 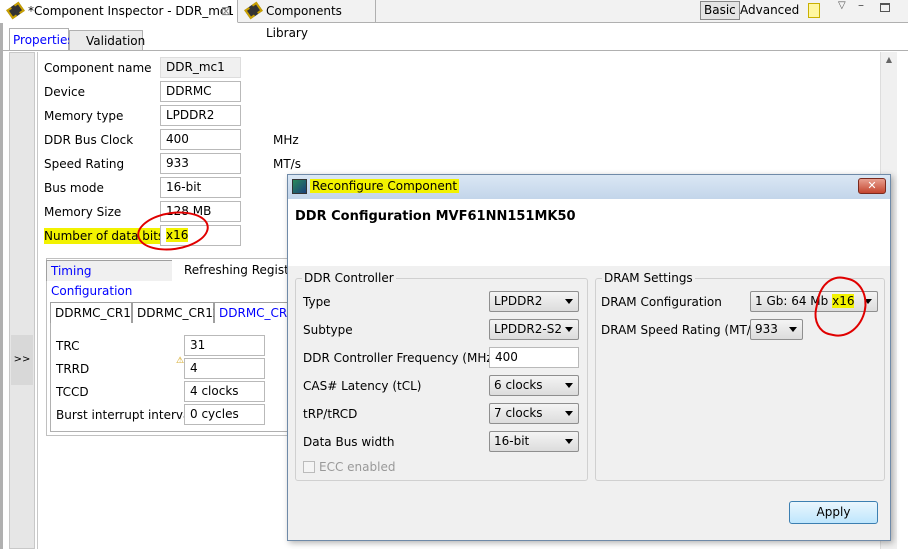 I want to click on group-title: DDR Controller, so click(x=349, y=278).